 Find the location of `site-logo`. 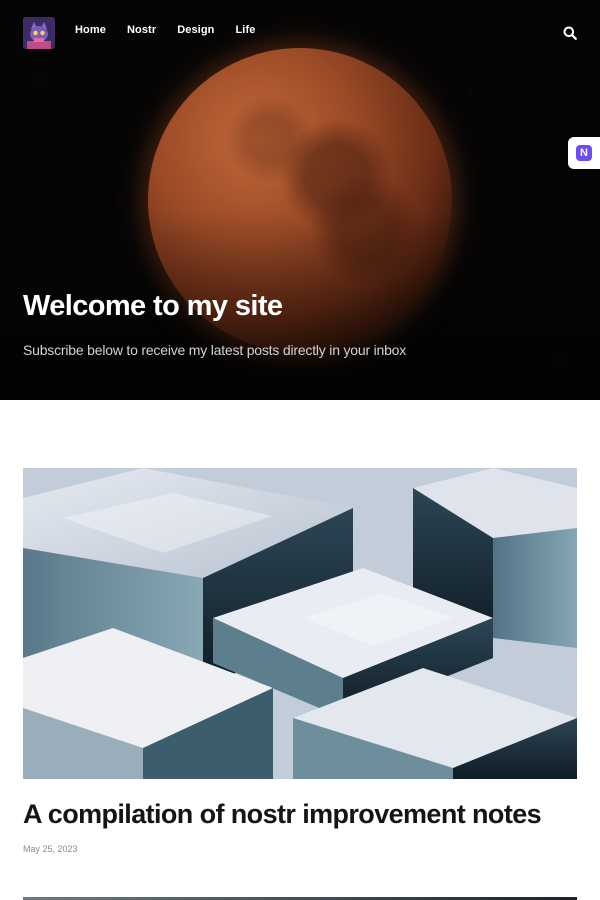

site-logo is located at coordinates (39, 33).